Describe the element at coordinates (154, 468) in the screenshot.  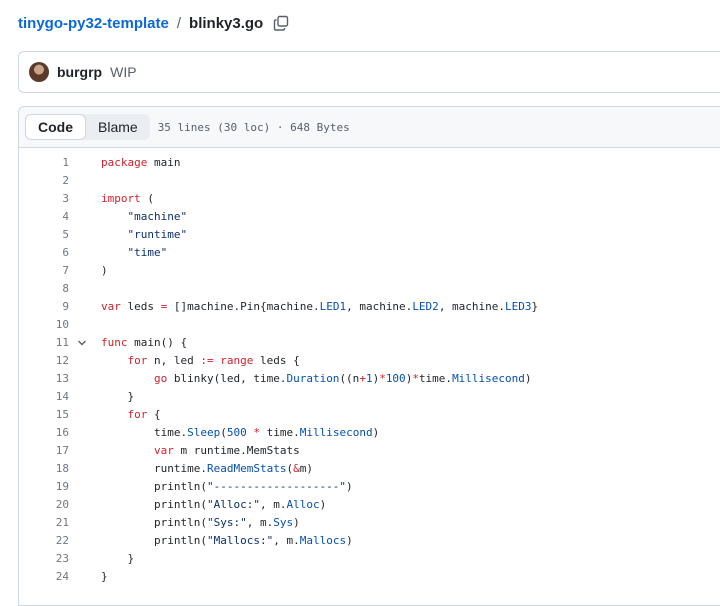
I see `code-token: runtime.` at that location.